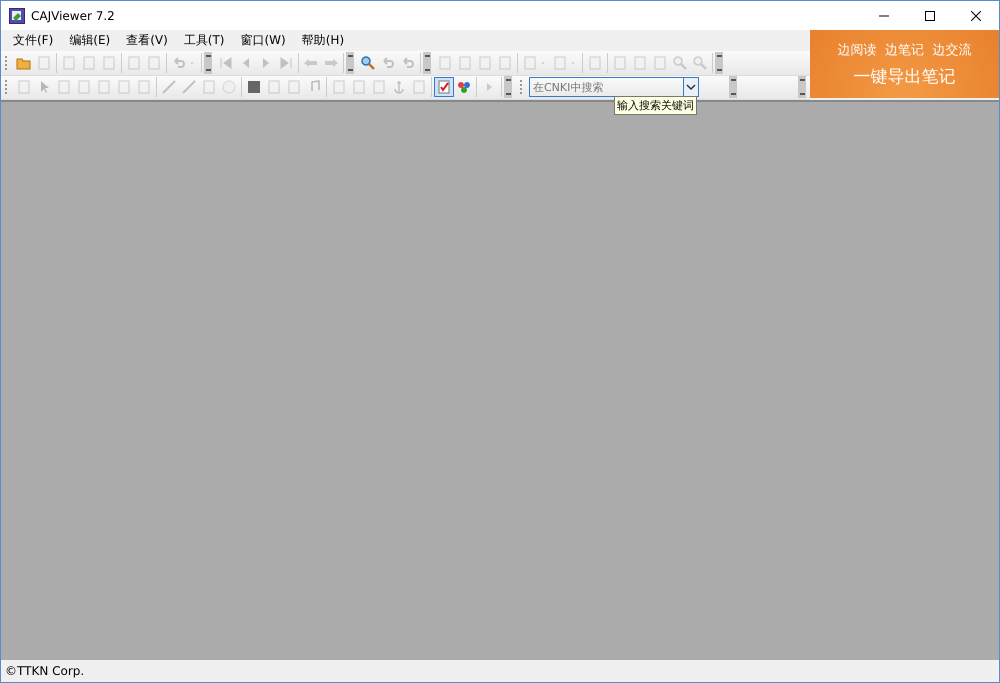 The width and height of the screenshot is (1000, 683). I want to click on window-title: CAJViewer 7.2, so click(73, 15).